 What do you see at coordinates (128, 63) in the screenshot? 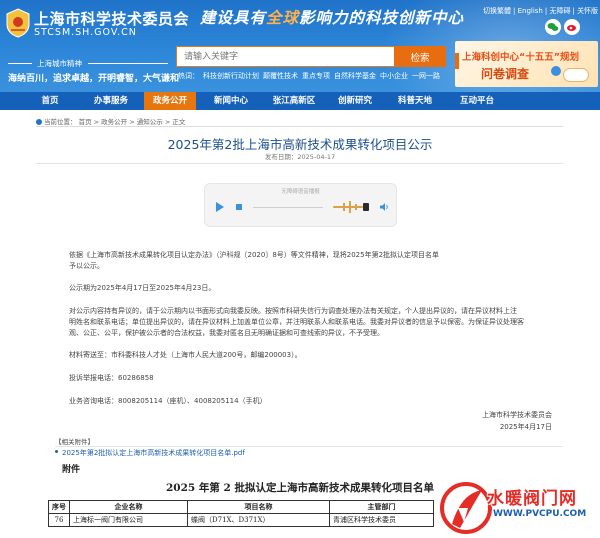
I see `spirit-divider-right` at bounding box center [128, 63].